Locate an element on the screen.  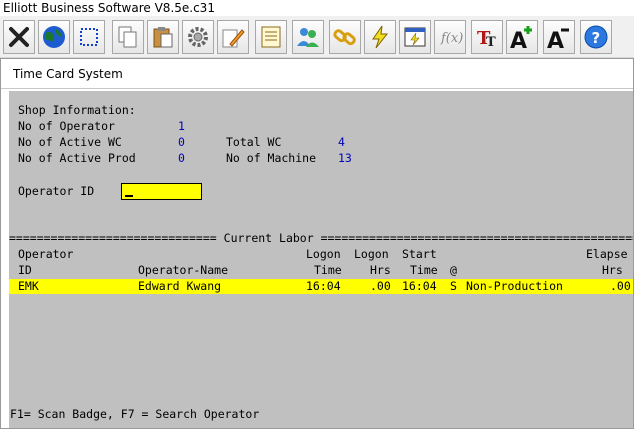
active-prod-label: No of Active Prod is located at coordinates (77, 158).